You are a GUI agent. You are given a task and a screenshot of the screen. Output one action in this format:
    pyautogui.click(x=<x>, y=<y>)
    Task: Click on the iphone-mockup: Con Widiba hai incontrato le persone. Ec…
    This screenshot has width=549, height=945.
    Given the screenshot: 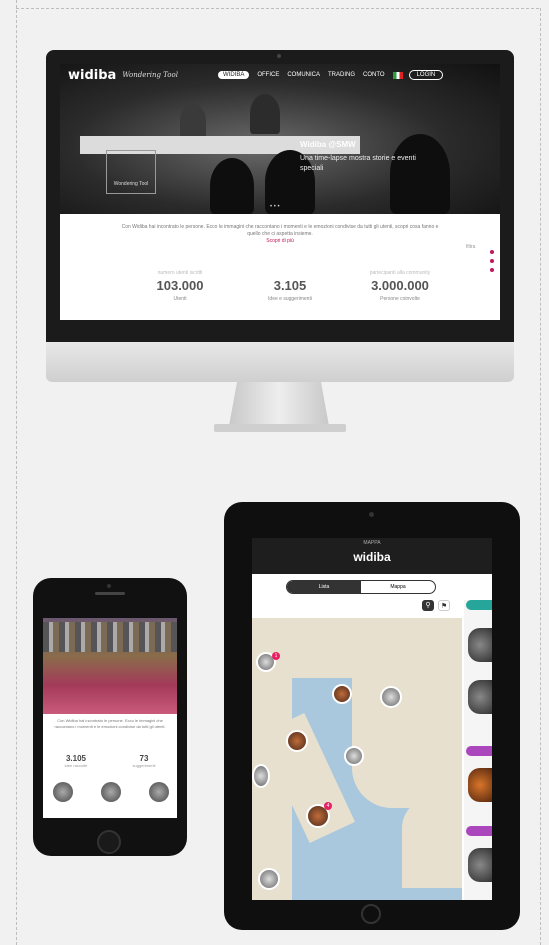 What is the action you would take?
    pyautogui.click(x=110, y=717)
    